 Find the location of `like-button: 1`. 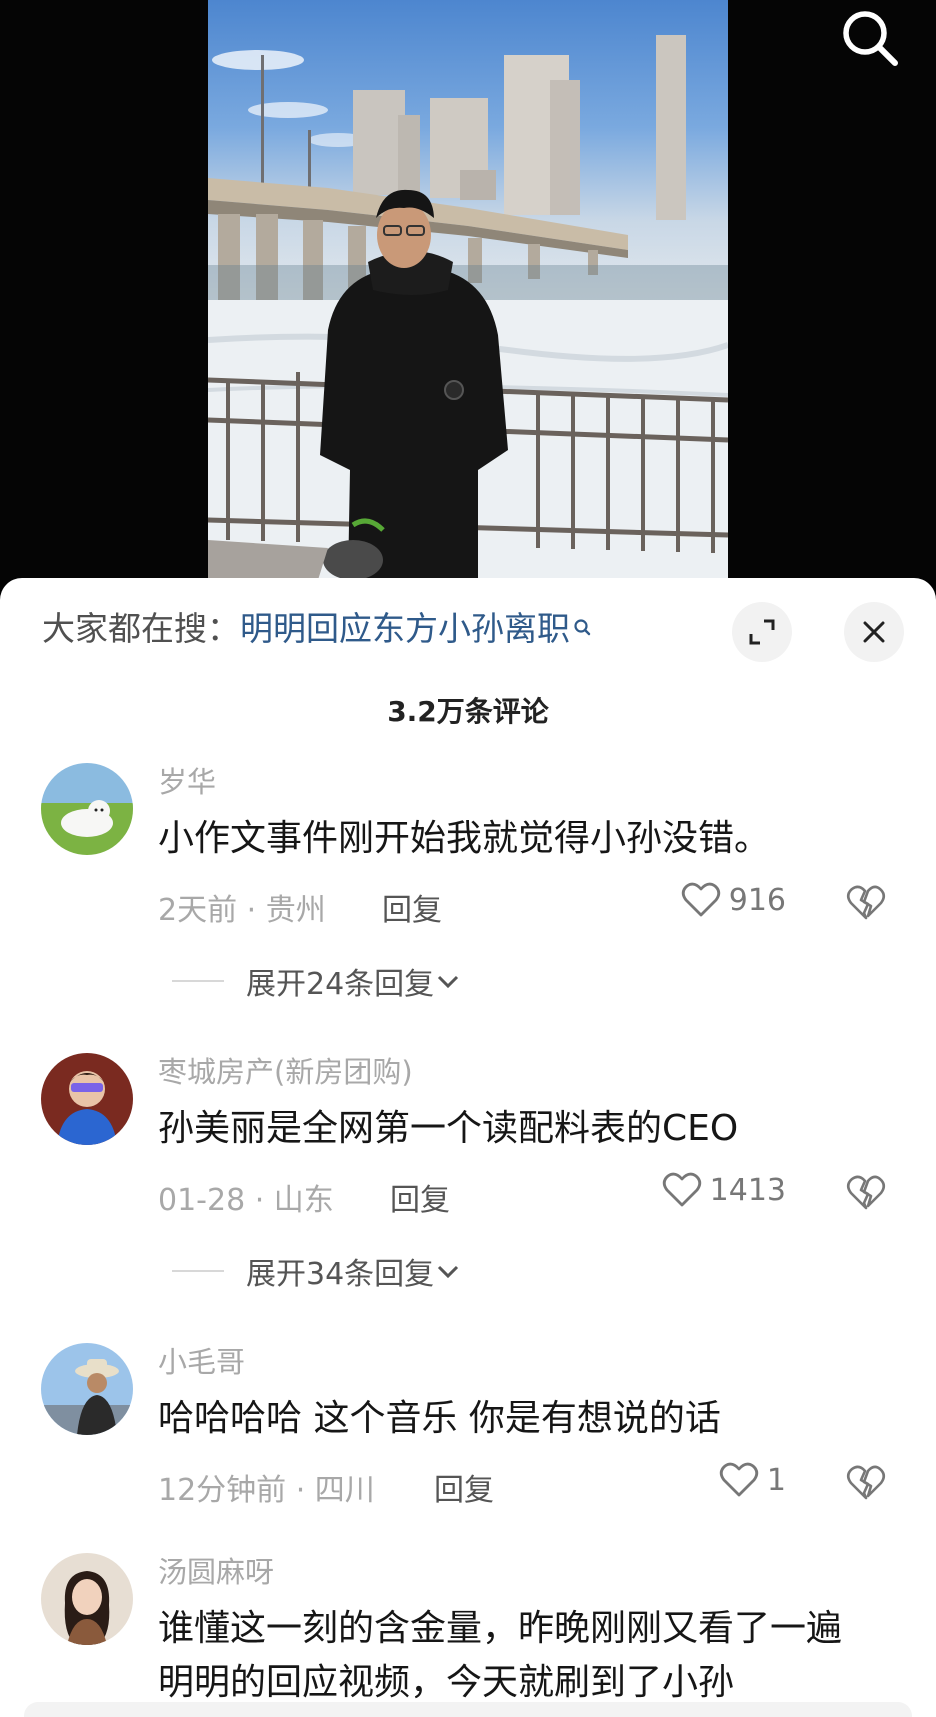

like-button: 1 is located at coordinates (752, 1480).